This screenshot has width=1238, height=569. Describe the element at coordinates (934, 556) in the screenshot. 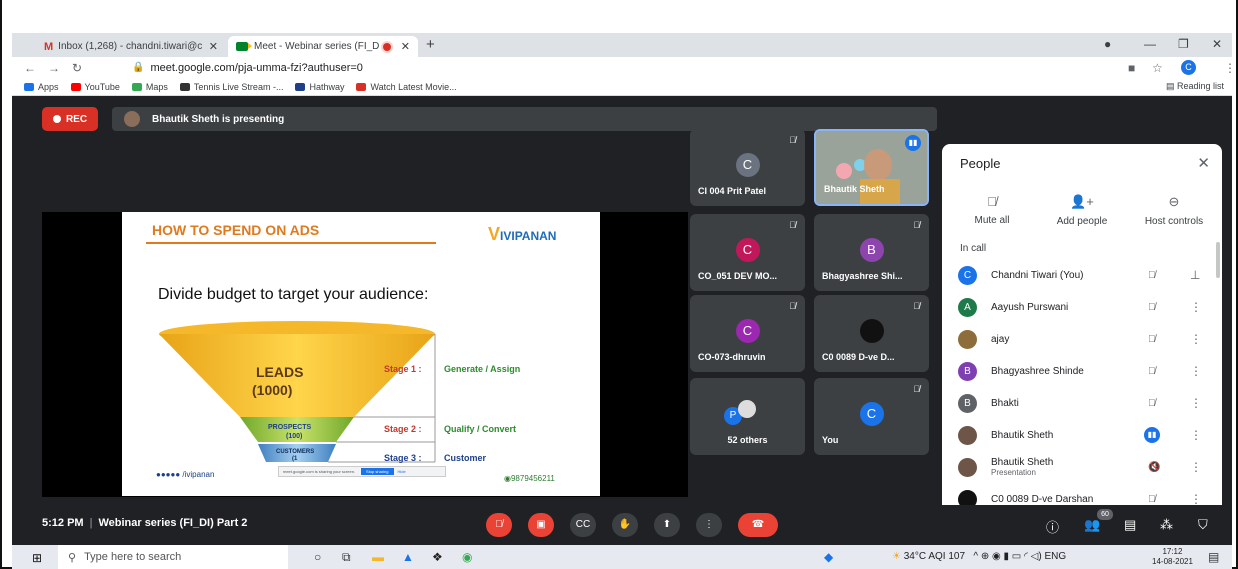

I see `weather-text: 34°C AQI 107` at that location.